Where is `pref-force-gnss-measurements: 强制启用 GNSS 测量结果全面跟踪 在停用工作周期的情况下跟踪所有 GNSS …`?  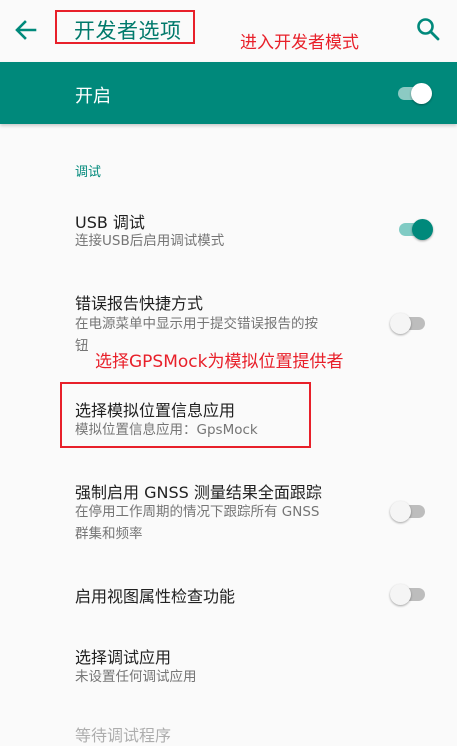 pref-force-gnss-measurements: 强制启用 GNSS 测量结果全面跟踪 在停用工作周期的情况下跟踪所有 GNSS … is located at coordinates (228, 508).